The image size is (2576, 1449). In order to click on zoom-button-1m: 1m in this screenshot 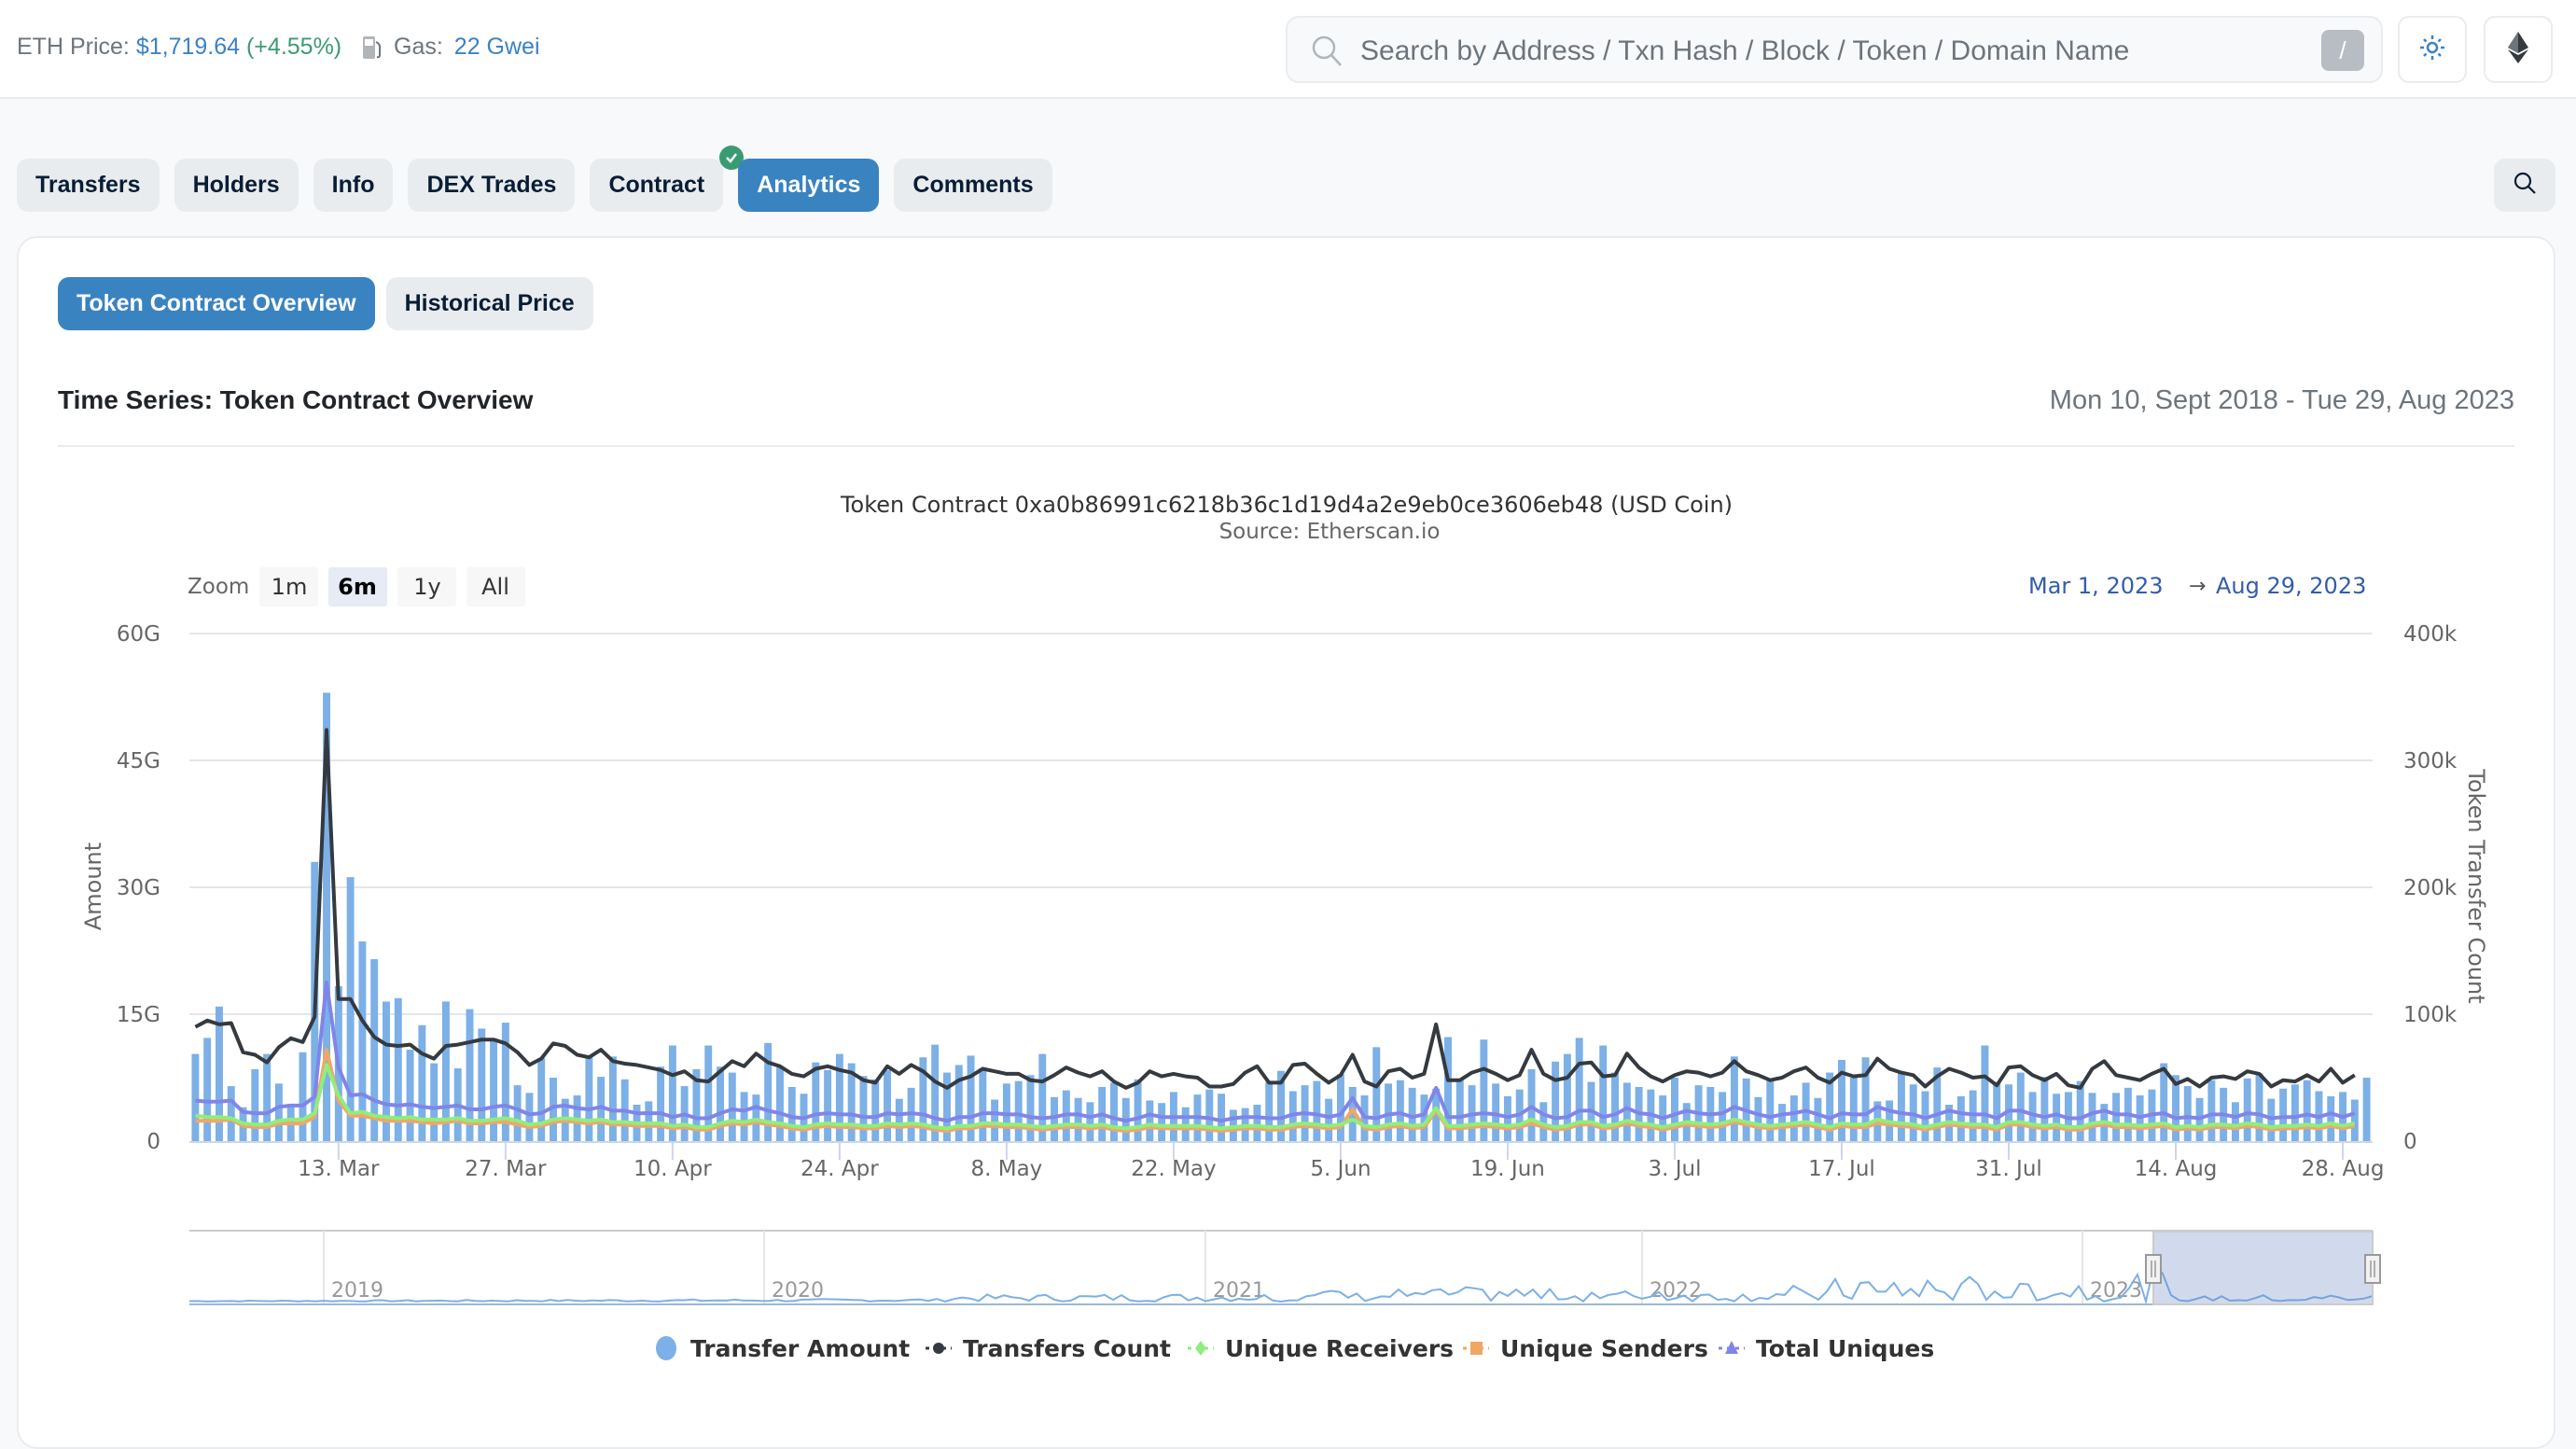, I will do `click(288, 586)`.